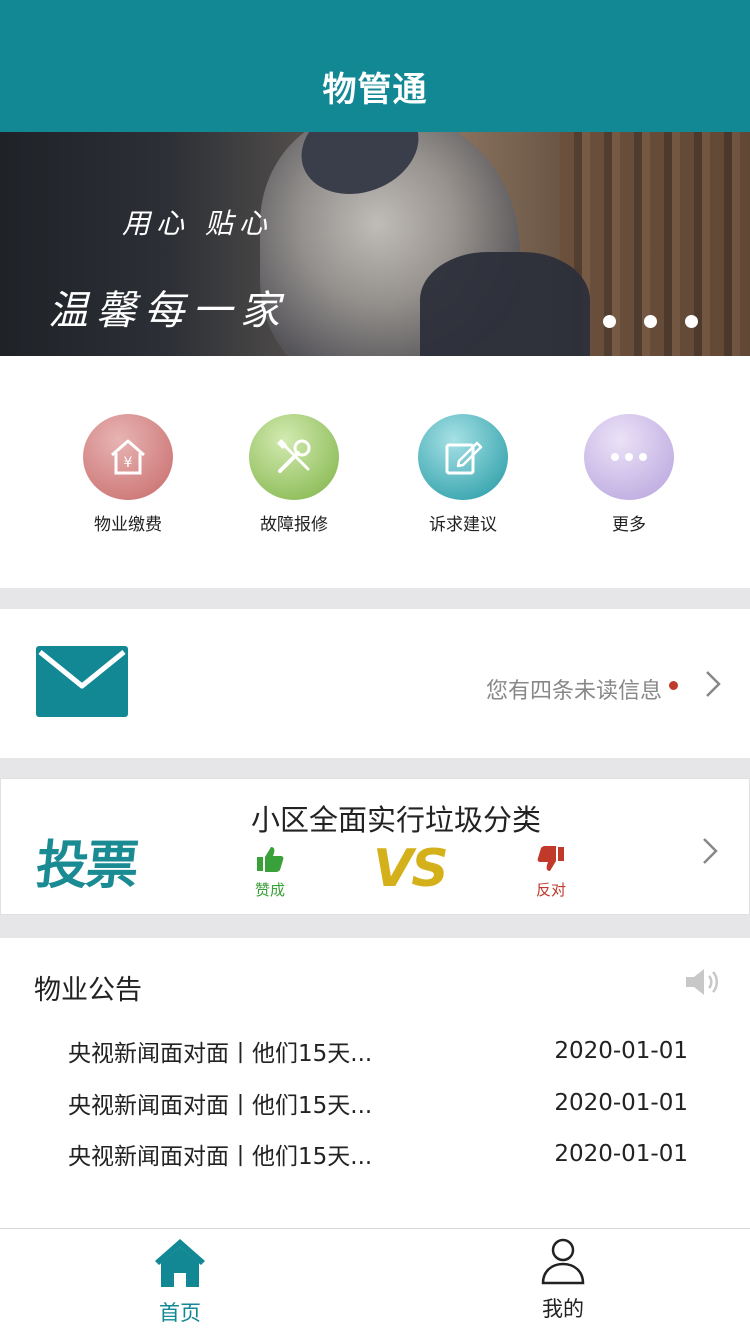 Image resolution: width=750 pixels, height=1334 pixels. What do you see at coordinates (270, 859) in the screenshot?
I see `thumbs-up-icon` at bounding box center [270, 859].